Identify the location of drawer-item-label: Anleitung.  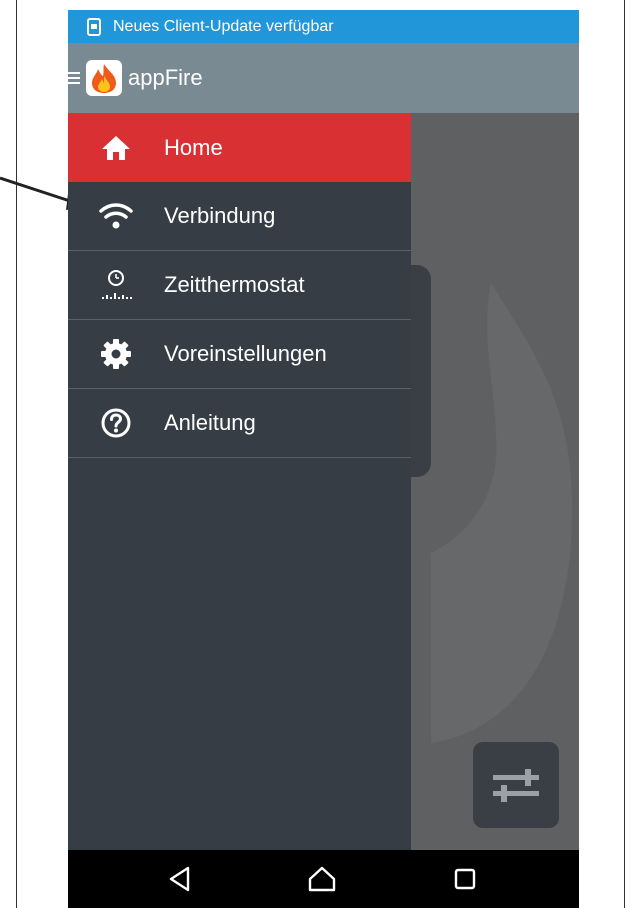
(210, 422).